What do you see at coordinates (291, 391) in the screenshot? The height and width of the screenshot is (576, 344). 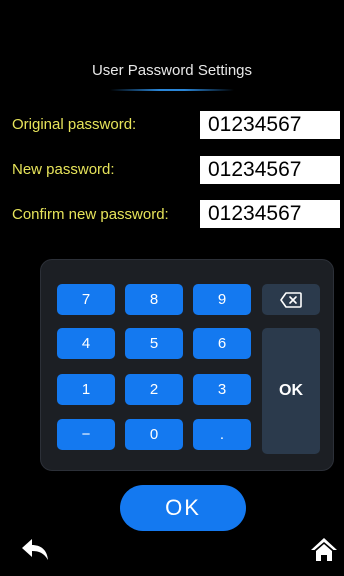 I see `keypad-ok-button: OK` at bounding box center [291, 391].